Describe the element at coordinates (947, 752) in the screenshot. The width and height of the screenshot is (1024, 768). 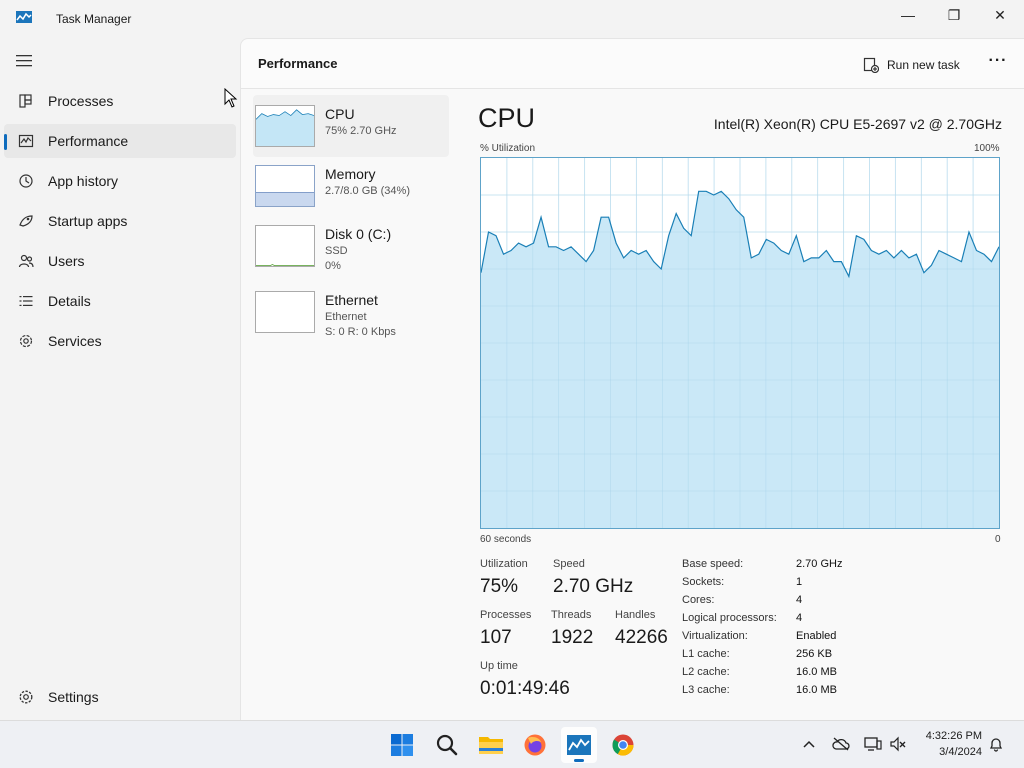
I see `clock-date: 3/4/2024` at that location.